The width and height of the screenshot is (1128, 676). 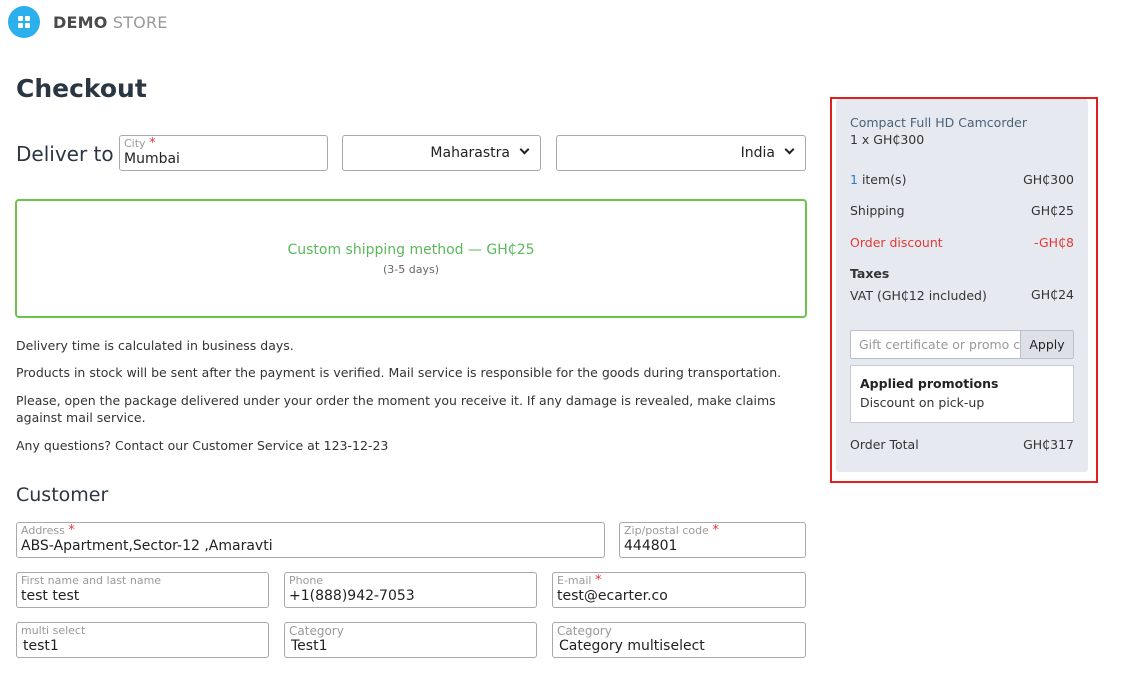 I want to click on phone-field-label: Phone, so click(x=306, y=580).